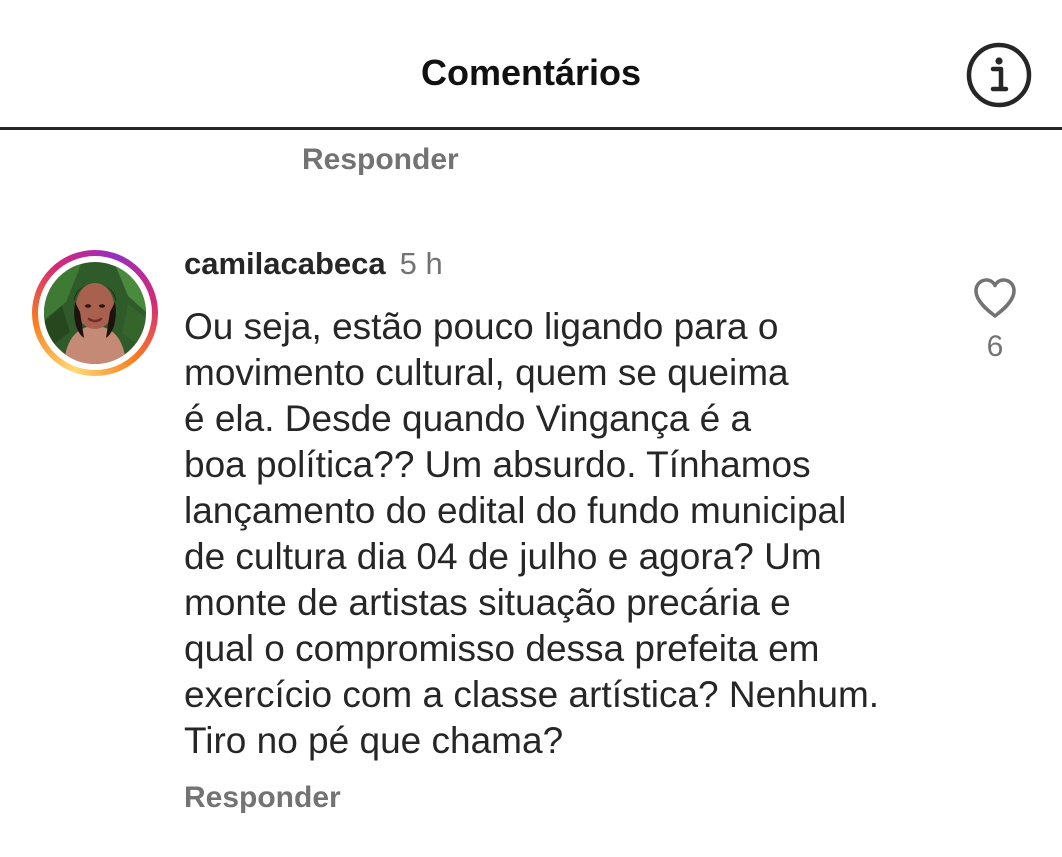  What do you see at coordinates (531, 72) in the screenshot?
I see `page-title: Comentários` at bounding box center [531, 72].